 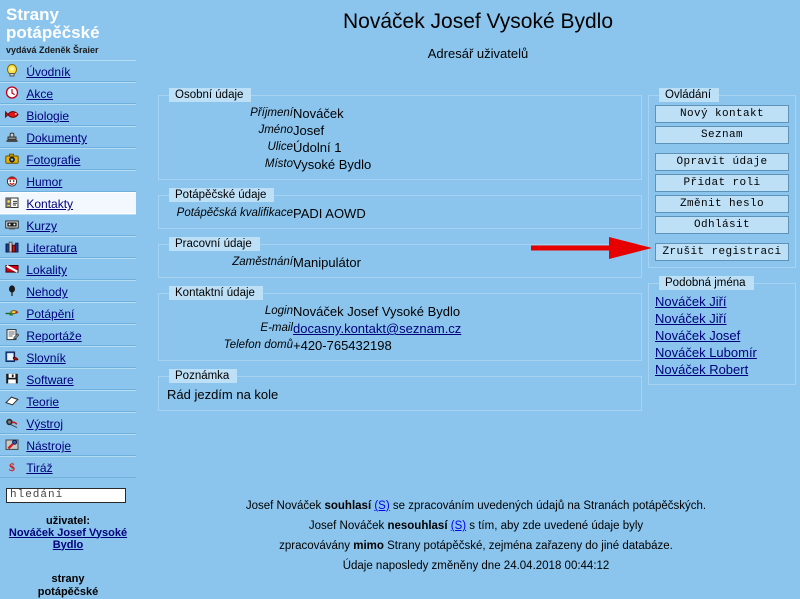 What do you see at coordinates (271, 113) in the screenshot?
I see `field-label: Příjmení` at bounding box center [271, 113].